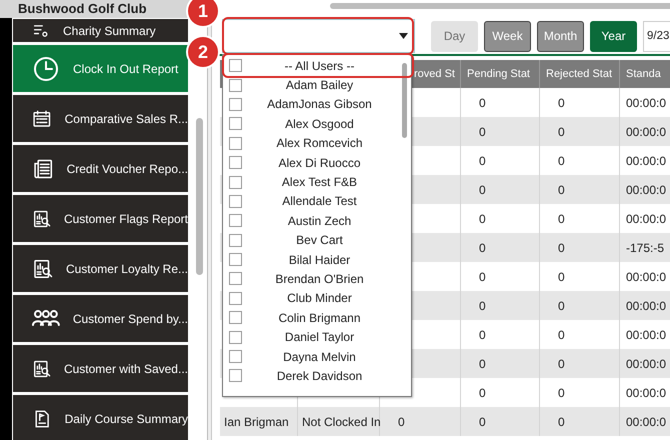 The image size is (670, 440). What do you see at coordinates (259, 421) in the screenshot?
I see `table-cell: Ian Brigman` at bounding box center [259, 421].